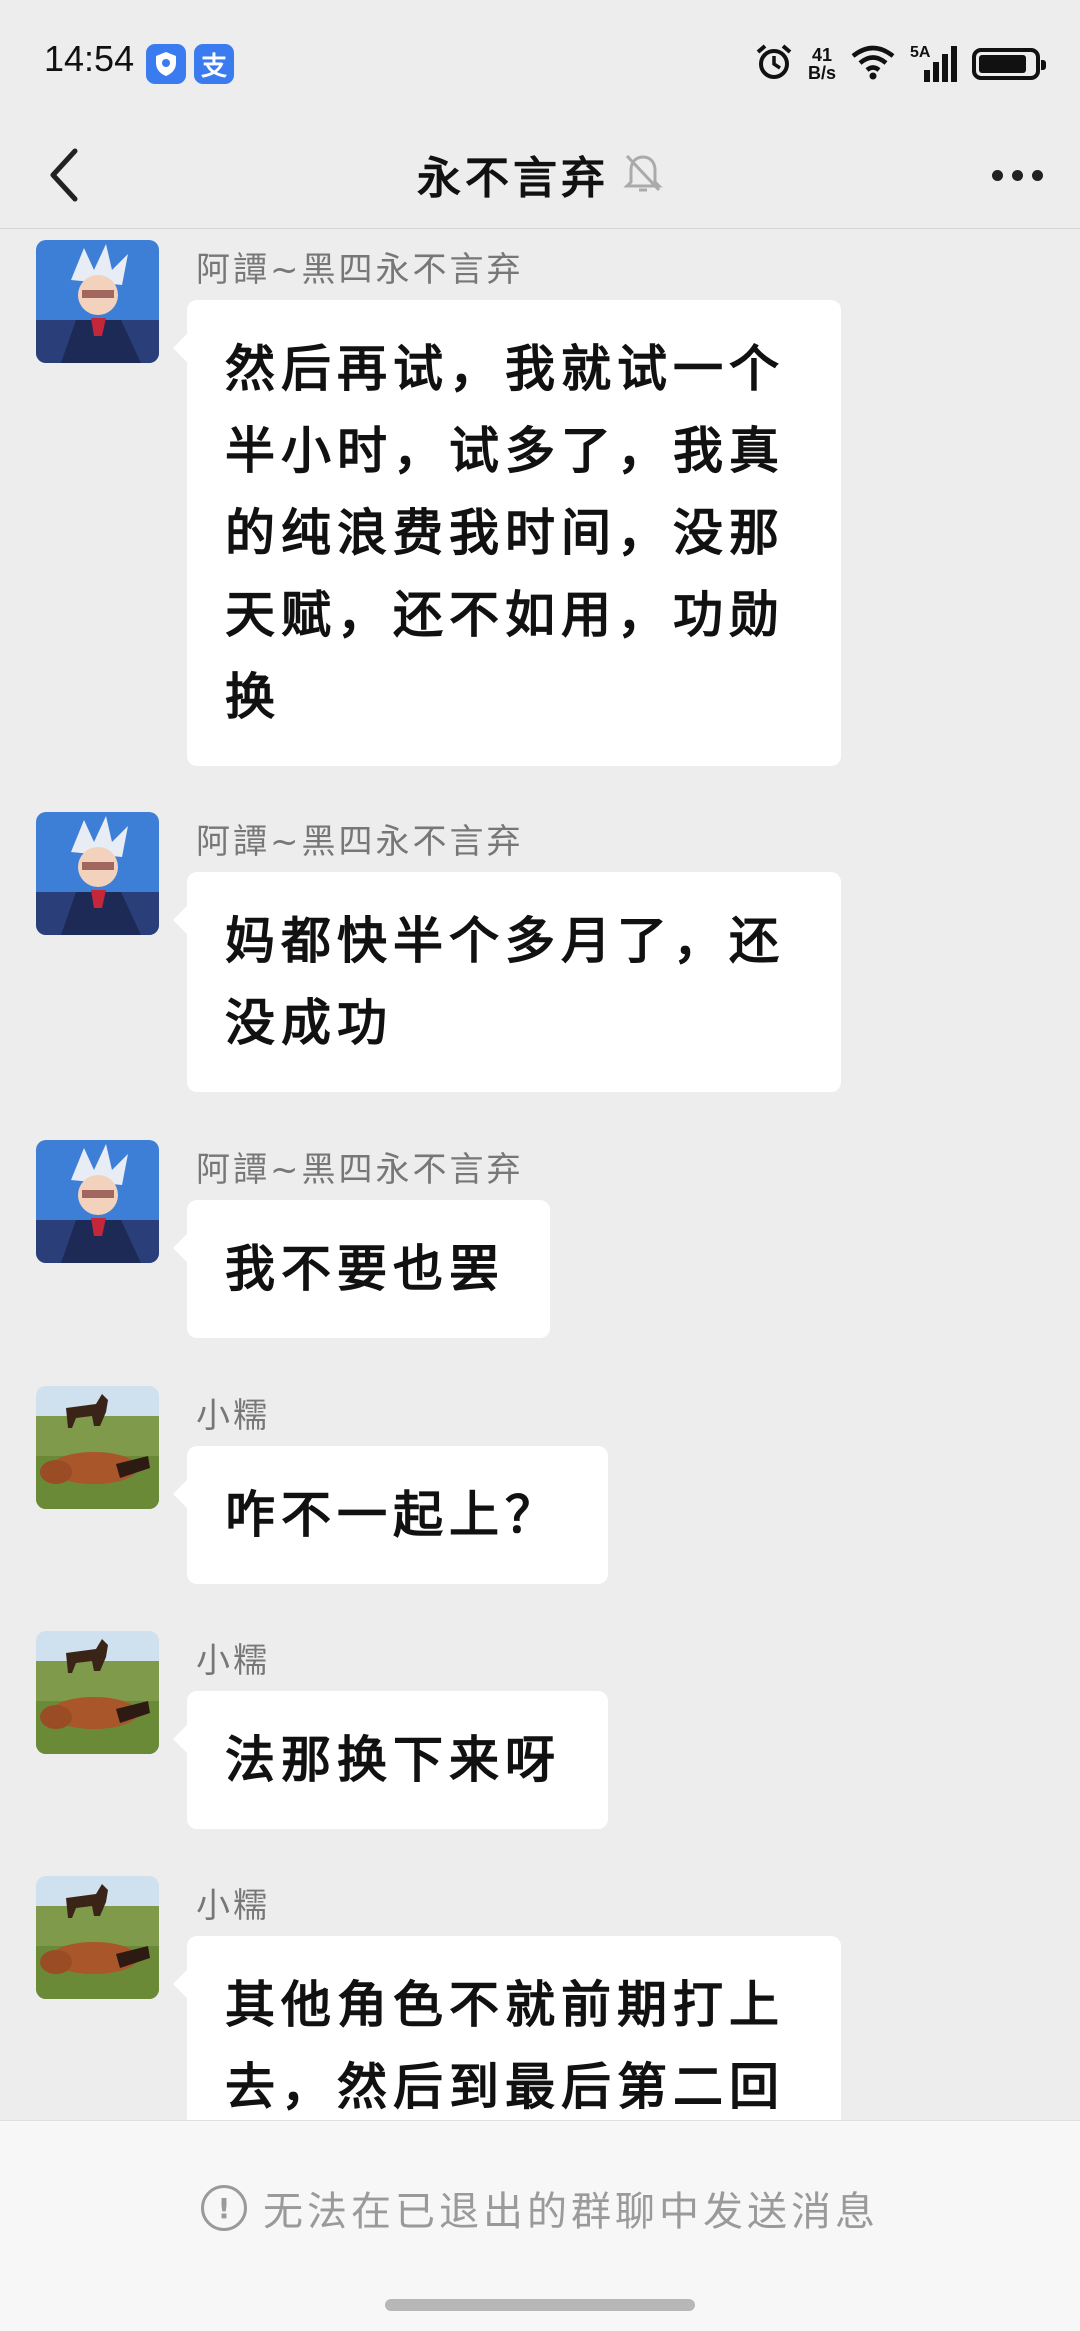  I want to click on battery-icon, so click(1009, 64).